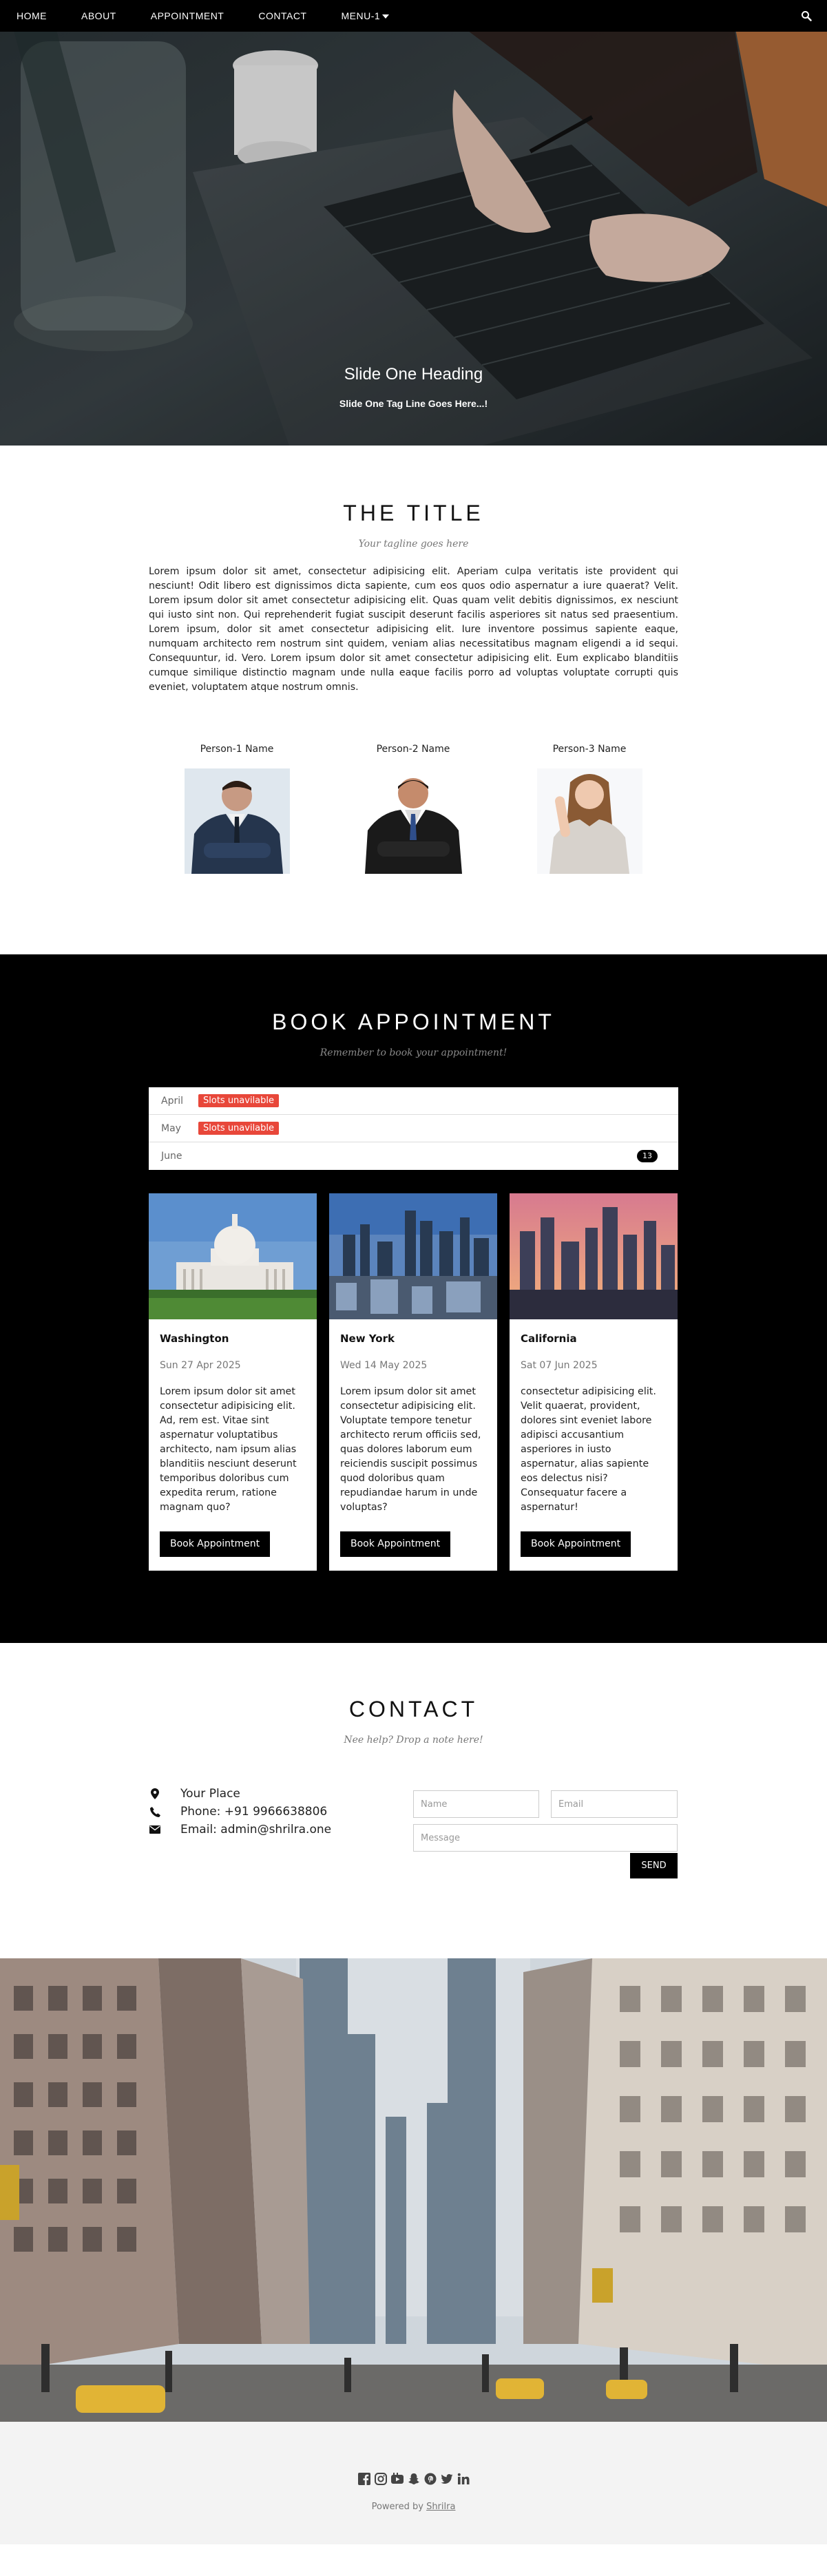  I want to click on card-date: Sat 07 Jun 2025, so click(559, 1365).